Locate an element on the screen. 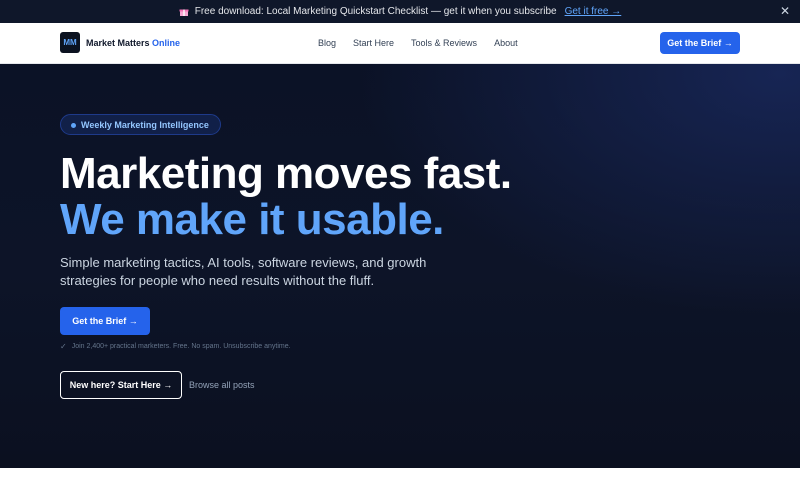 This screenshot has height=500, width=800. hero-headline-line1: Marketing moves fast. is located at coordinates (286, 173).